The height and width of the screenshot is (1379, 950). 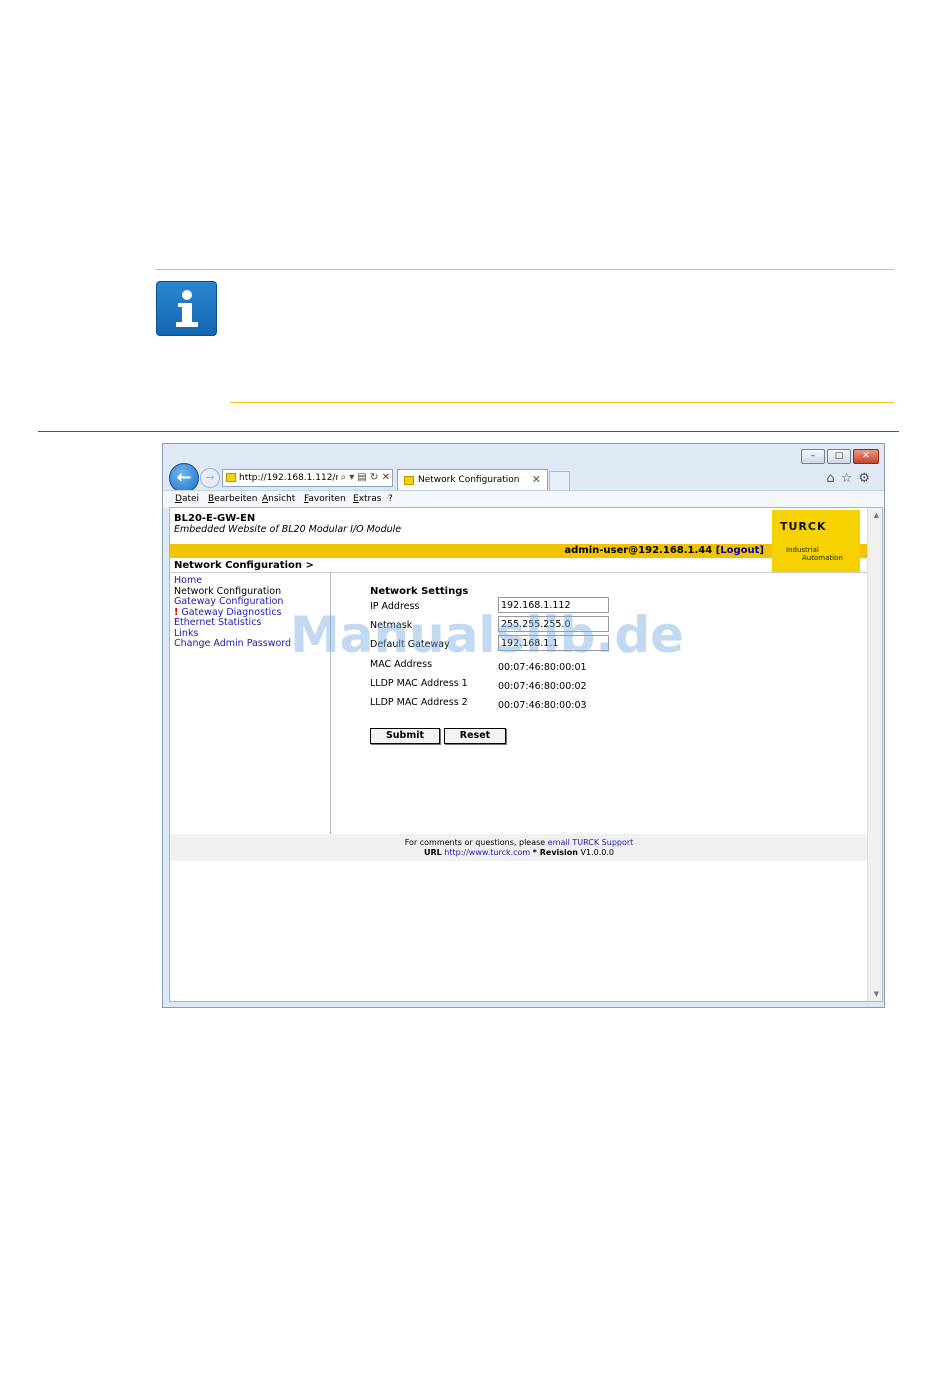 What do you see at coordinates (405, 736) in the screenshot?
I see `submit-button: Submit` at bounding box center [405, 736].